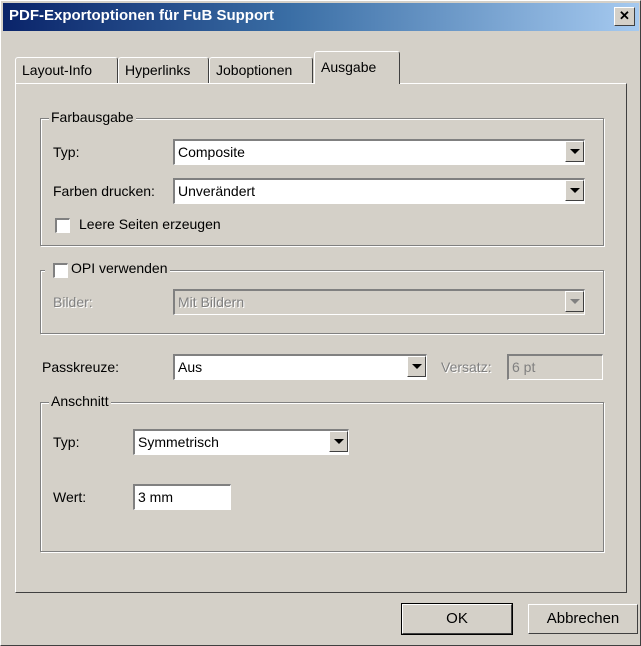  What do you see at coordinates (178, 442) in the screenshot?
I see `anschnitt-typ-value: Symmetrisch` at bounding box center [178, 442].